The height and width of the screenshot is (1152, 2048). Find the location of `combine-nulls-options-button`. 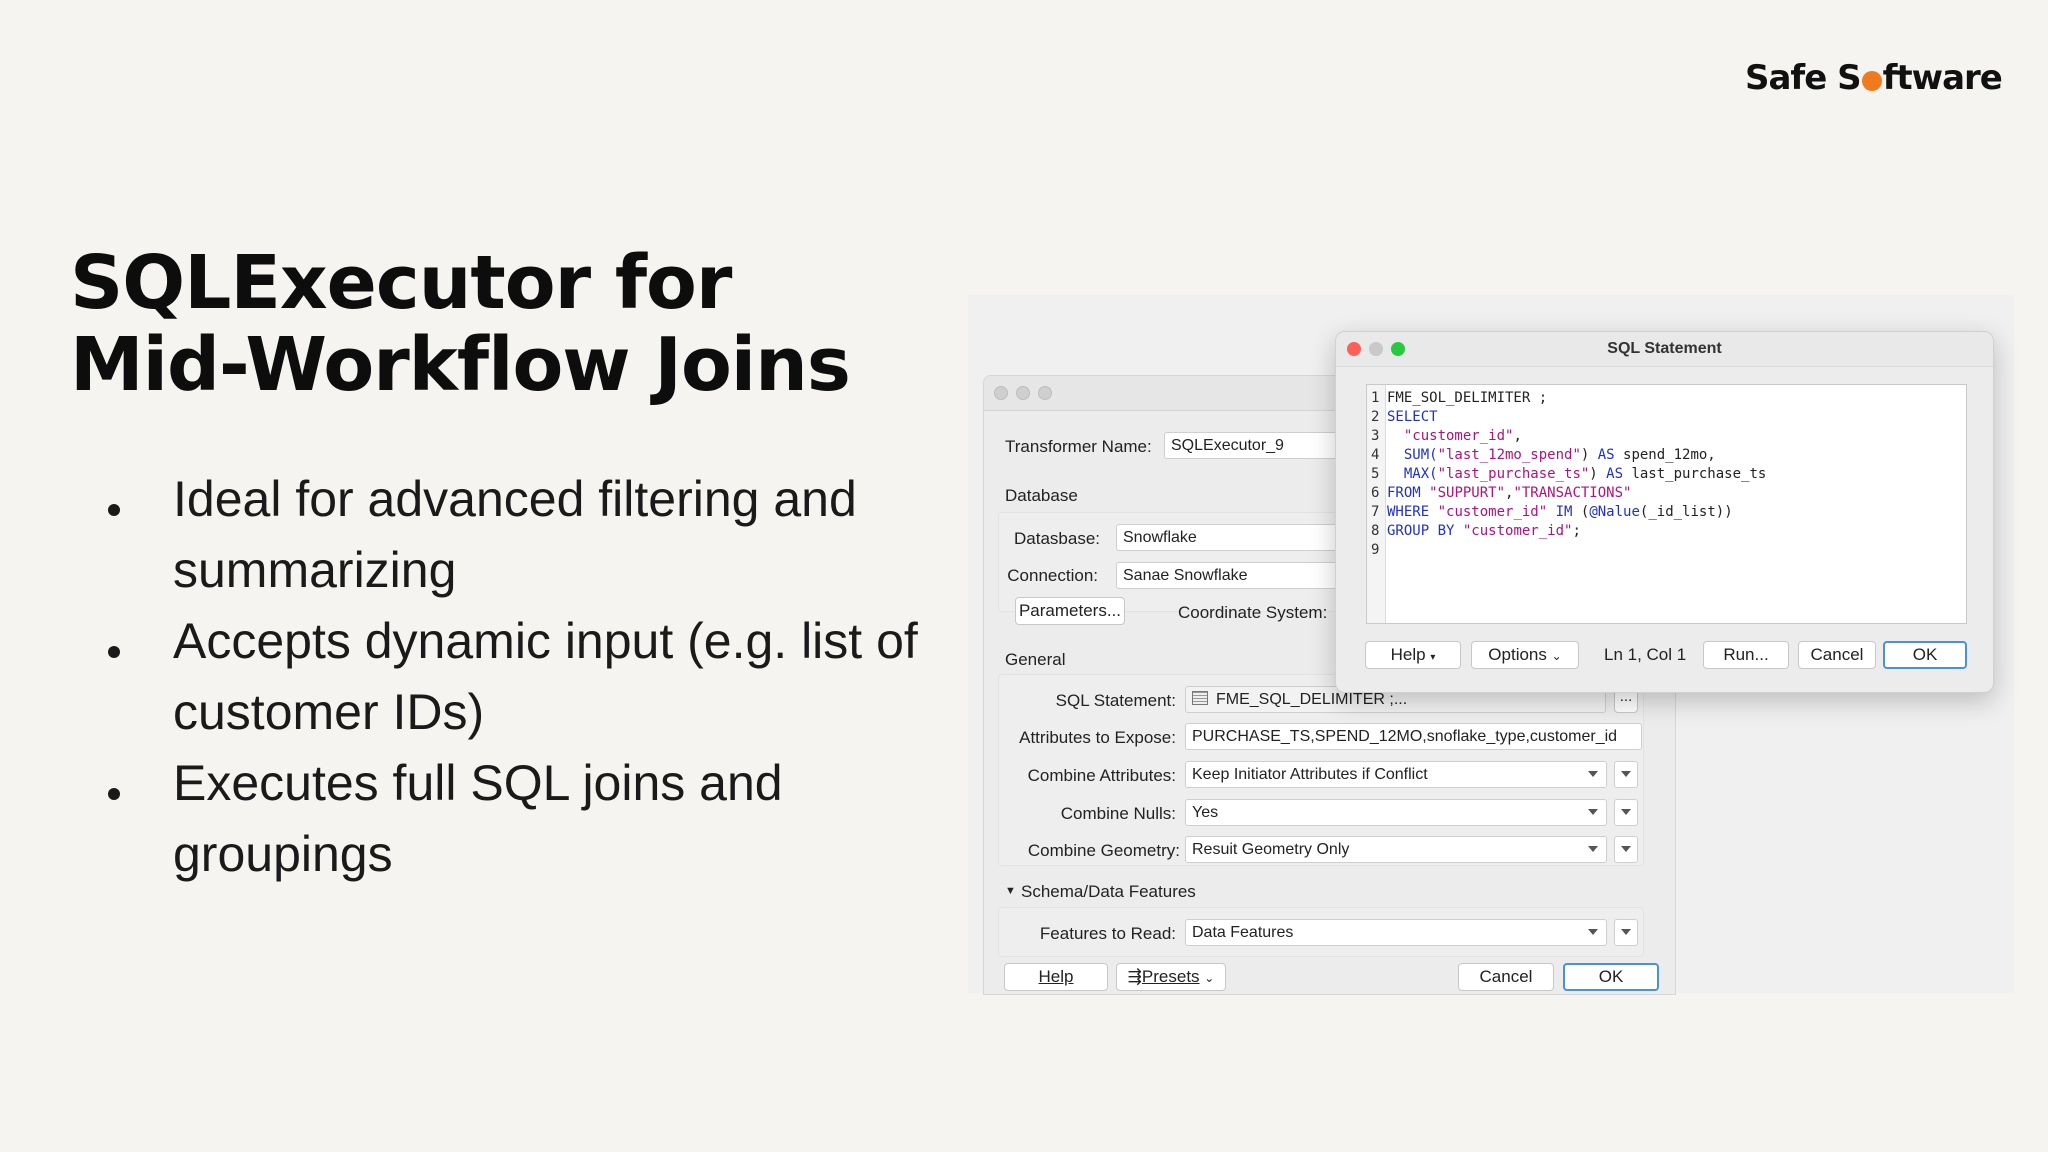

combine-nulls-options-button is located at coordinates (1626, 812).